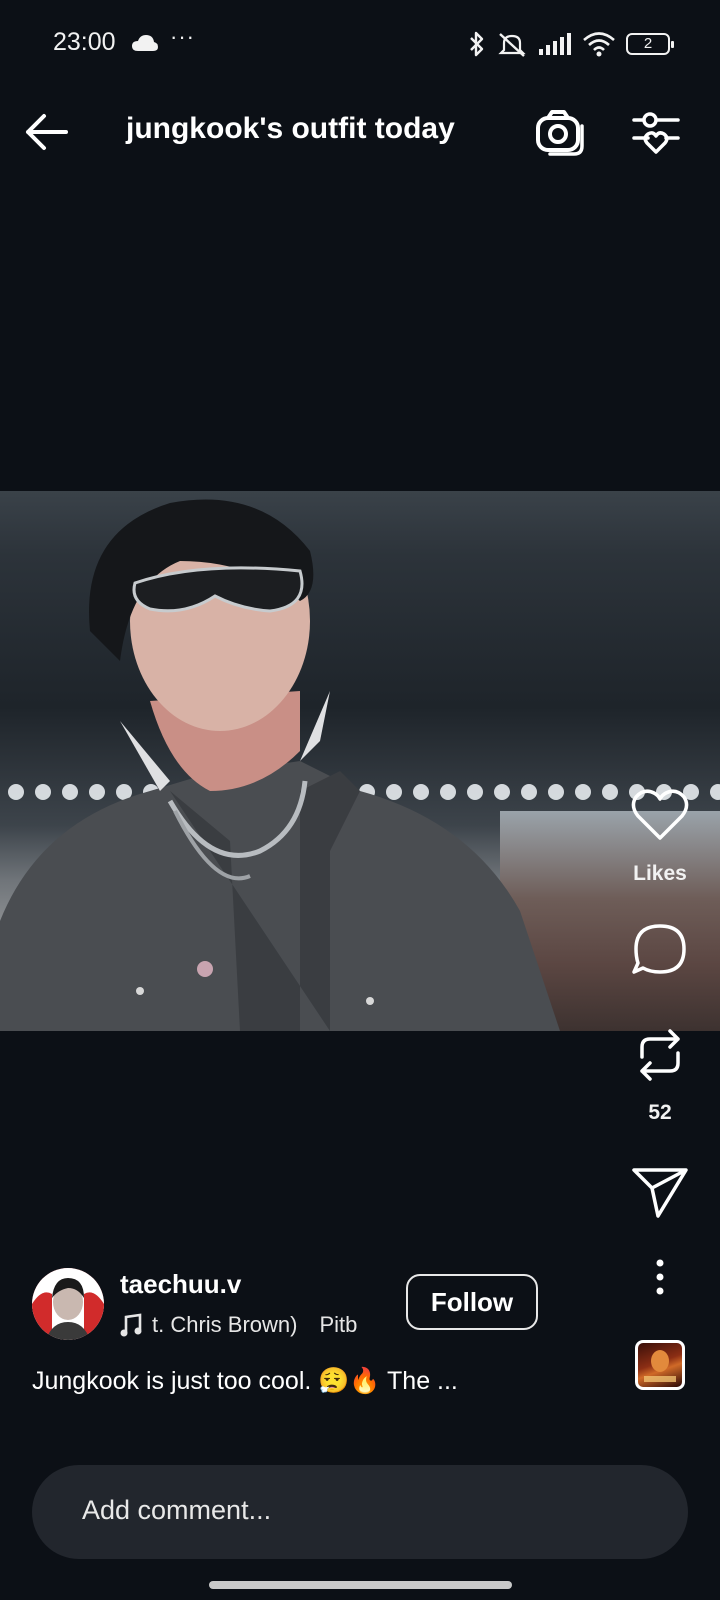 Image resolution: width=720 pixels, height=1600 pixels. I want to click on likes-label: Likes, so click(660, 873).